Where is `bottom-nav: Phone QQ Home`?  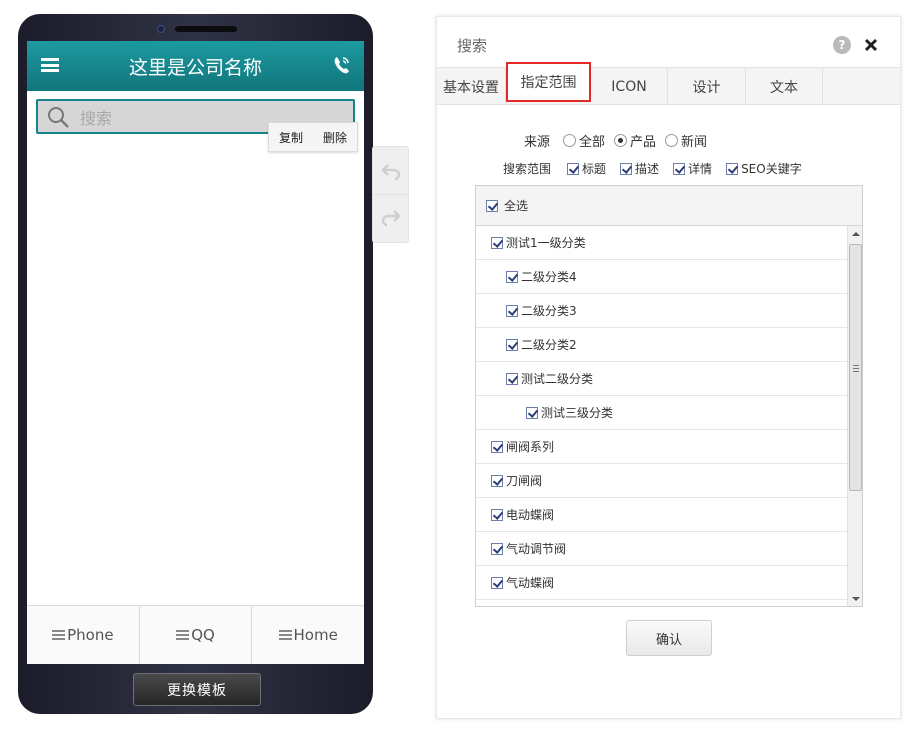 bottom-nav: Phone QQ Home is located at coordinates (195, 634).